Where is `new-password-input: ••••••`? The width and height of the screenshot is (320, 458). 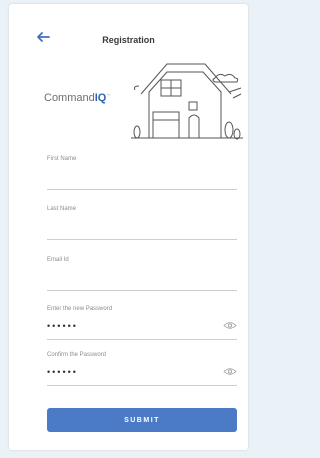
new-password-input: •••••• is located at coordinates (62, 326).